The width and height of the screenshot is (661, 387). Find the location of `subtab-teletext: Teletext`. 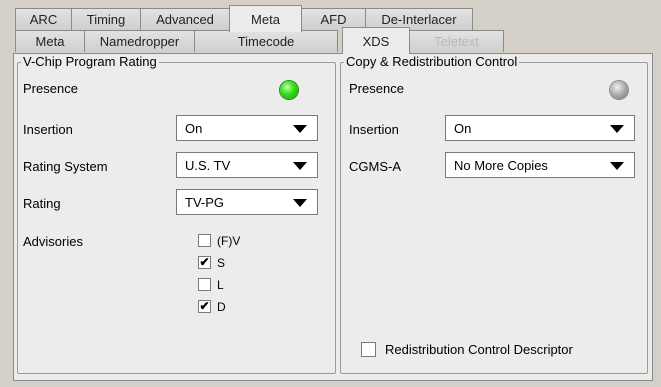

subtab-teletext: Teletext is located at coordinates (456, 41).